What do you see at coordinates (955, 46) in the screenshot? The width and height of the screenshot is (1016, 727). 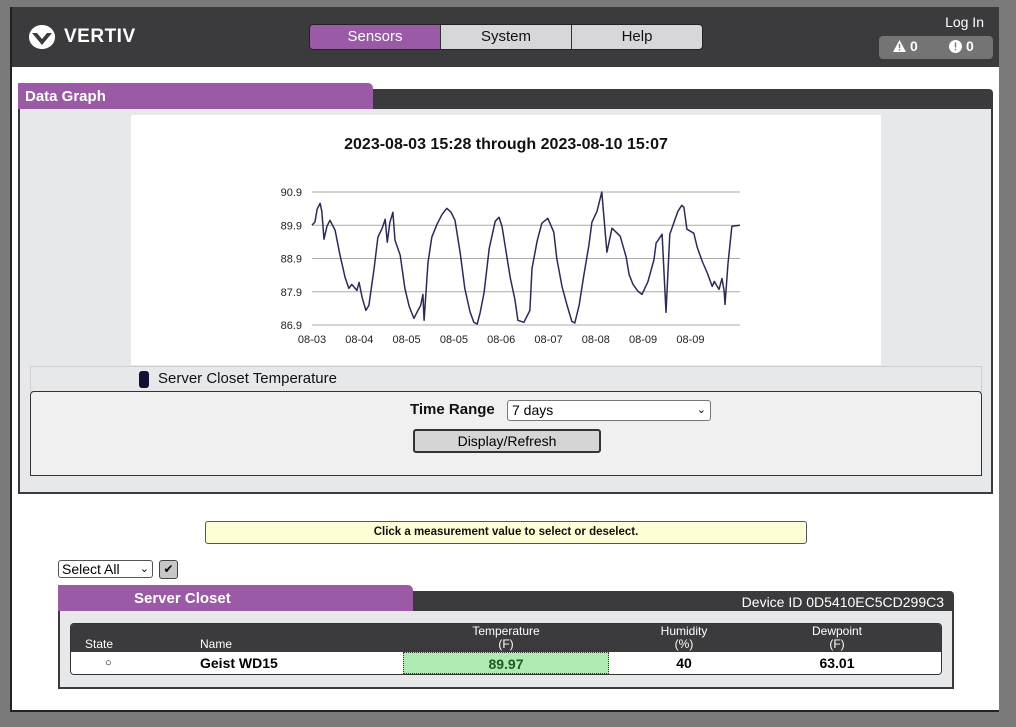 I see `alert-circle-icon` at bounding box center [955, 46].